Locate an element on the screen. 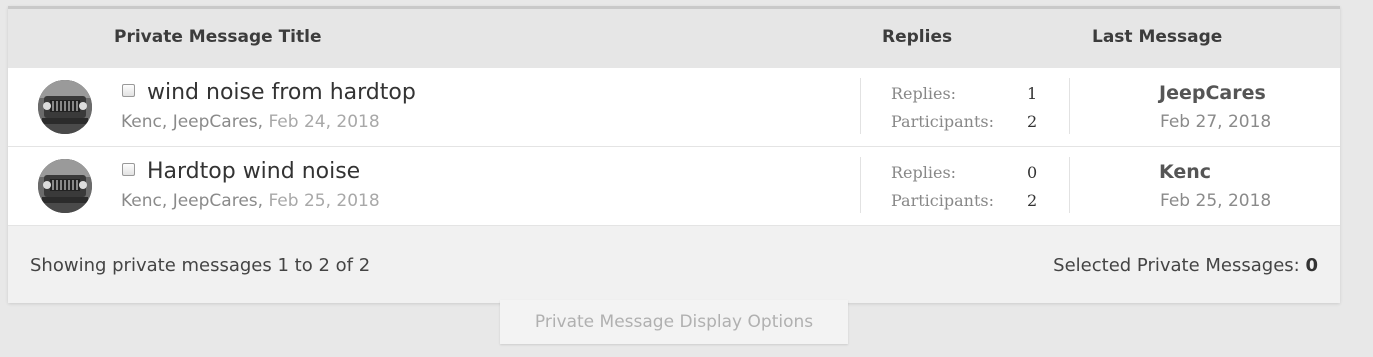 The image size is (1373, 357). header-replies-column: Replies is located at coordinates (917, 37).